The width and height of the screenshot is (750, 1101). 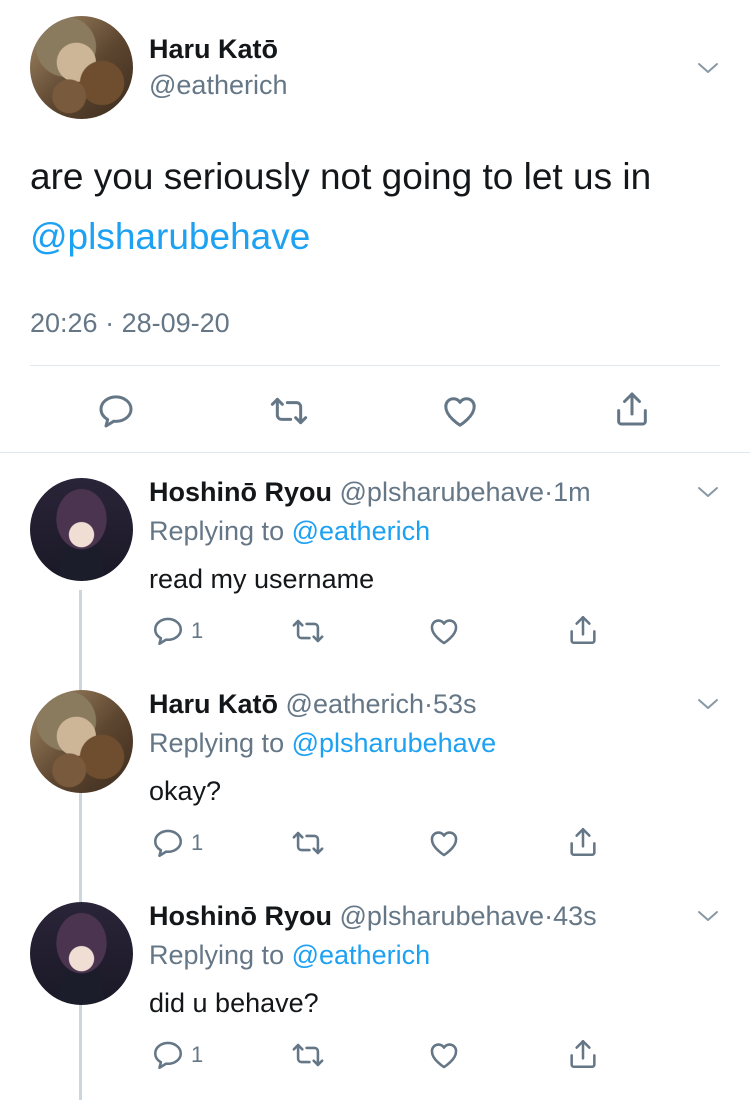 I want to click on tweet-timestamp: 20:26 · 28-09-20, so click(x=130, y=323).